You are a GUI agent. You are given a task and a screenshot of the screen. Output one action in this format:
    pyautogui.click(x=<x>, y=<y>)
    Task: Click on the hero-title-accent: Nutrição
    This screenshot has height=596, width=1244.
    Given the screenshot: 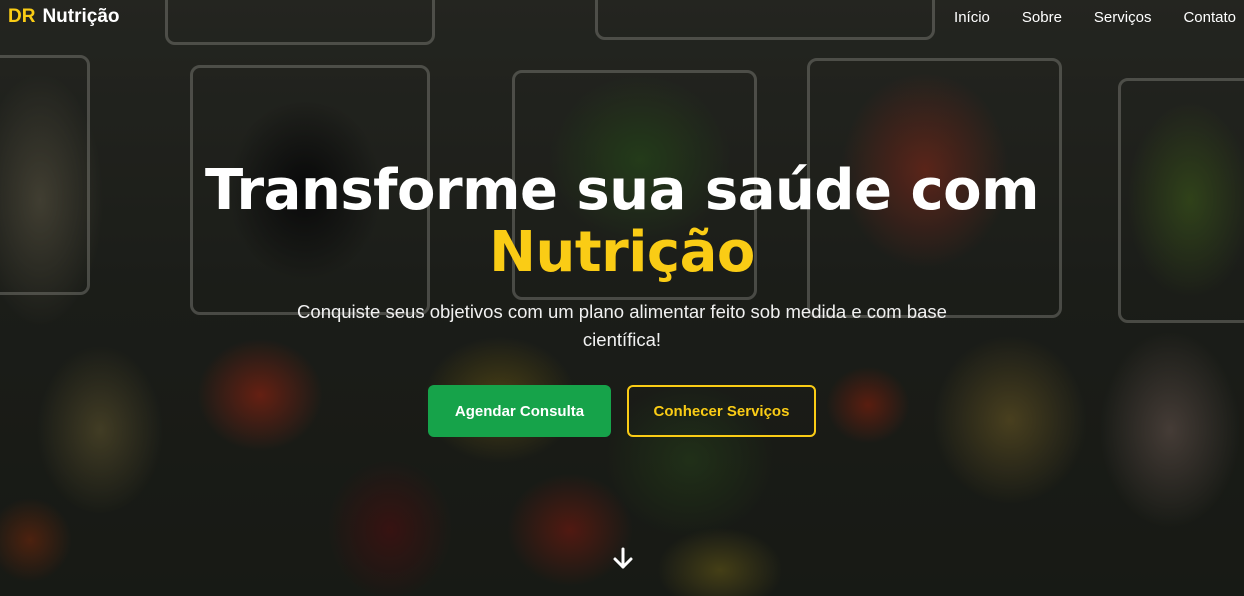 What is the action you would take?
    pyautogui.click(x=622, y=252)
    